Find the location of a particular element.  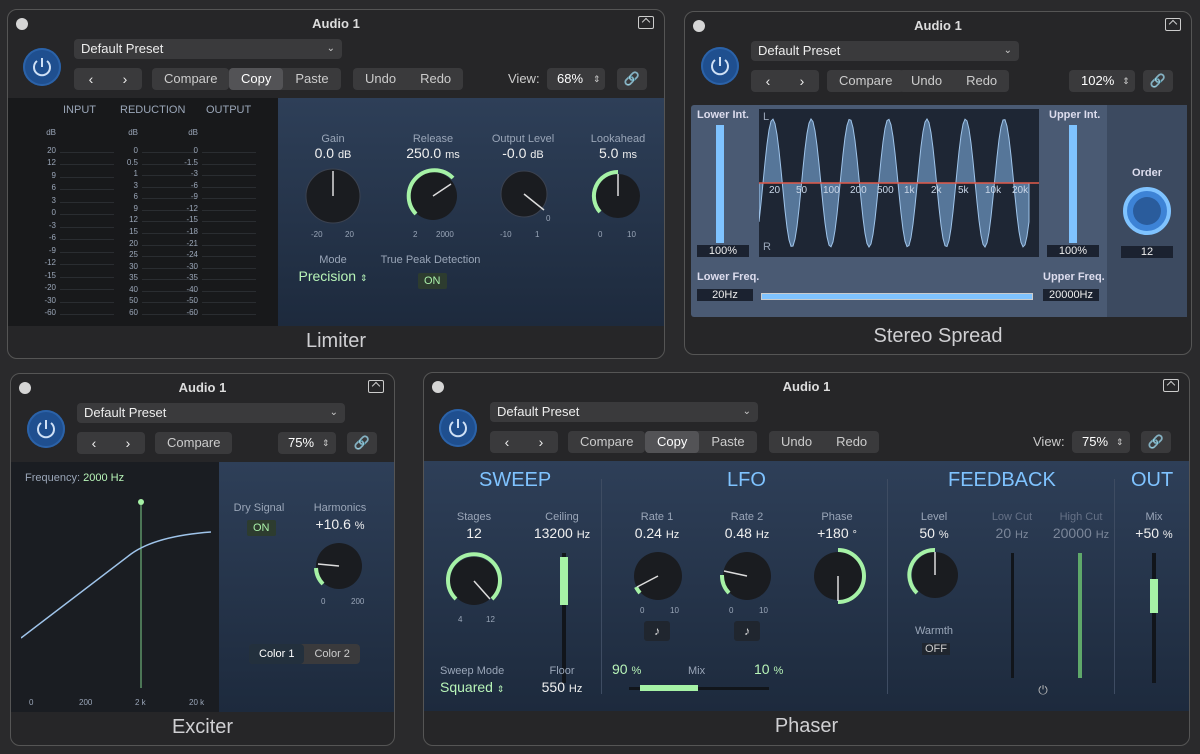

lower-freq-value: 20Hz is located at coordinates (725, 295).